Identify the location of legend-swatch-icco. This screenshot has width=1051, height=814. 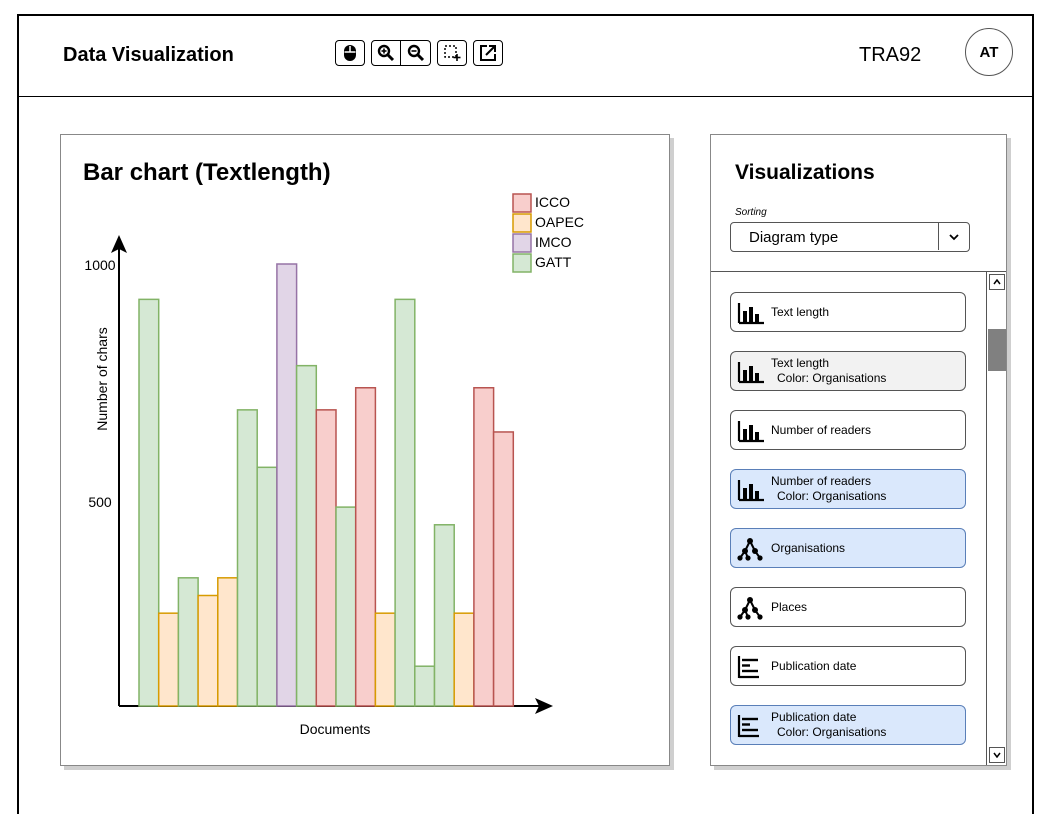
(522, 203).